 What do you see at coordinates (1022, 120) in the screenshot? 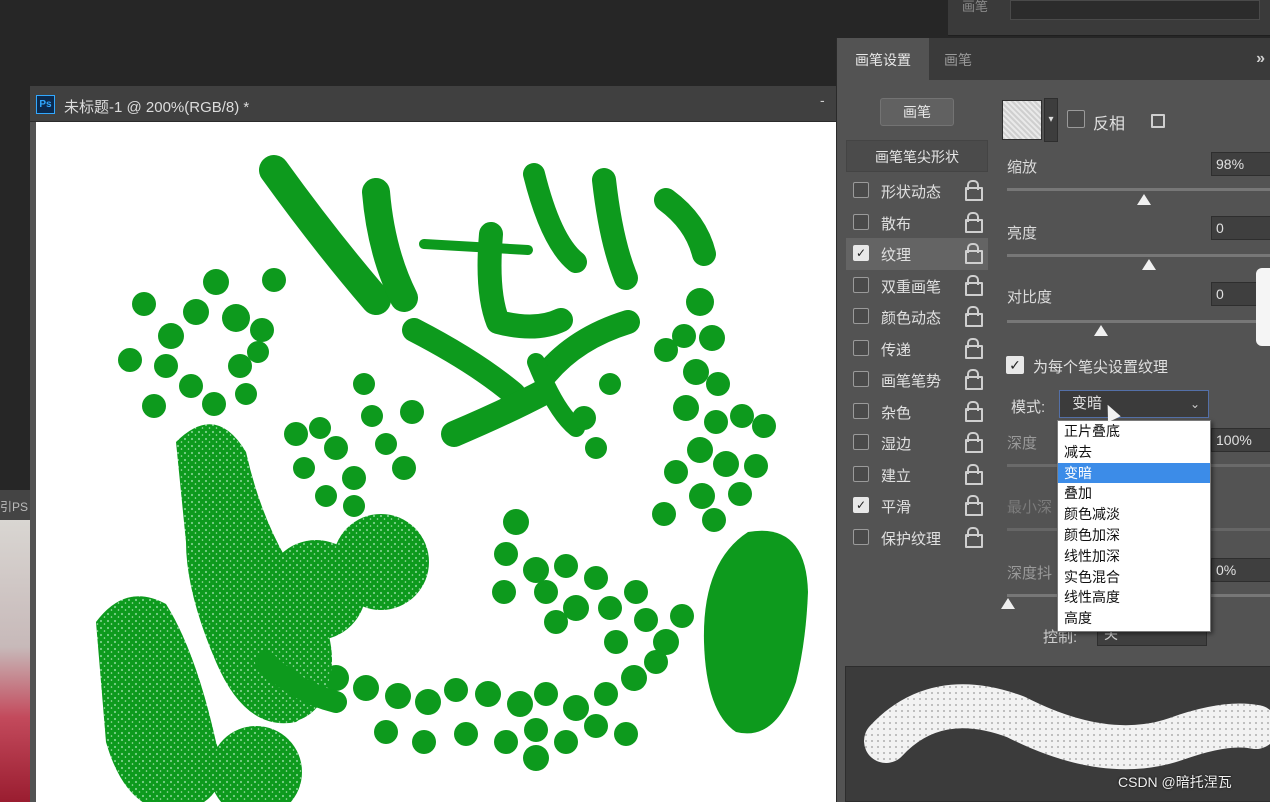
I see `texture-pattern-swatch` at bounding box center [1022, 120].